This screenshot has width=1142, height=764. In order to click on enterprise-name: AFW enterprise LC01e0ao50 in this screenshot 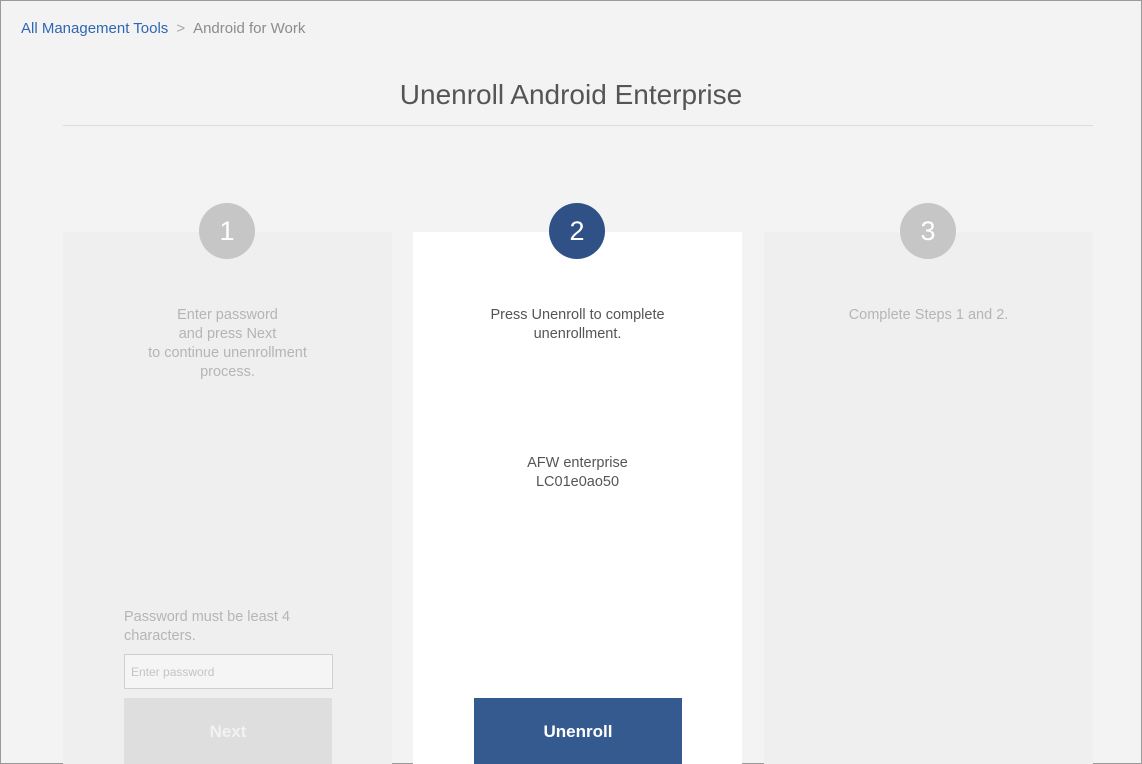, I will do `click(577, 472)`.